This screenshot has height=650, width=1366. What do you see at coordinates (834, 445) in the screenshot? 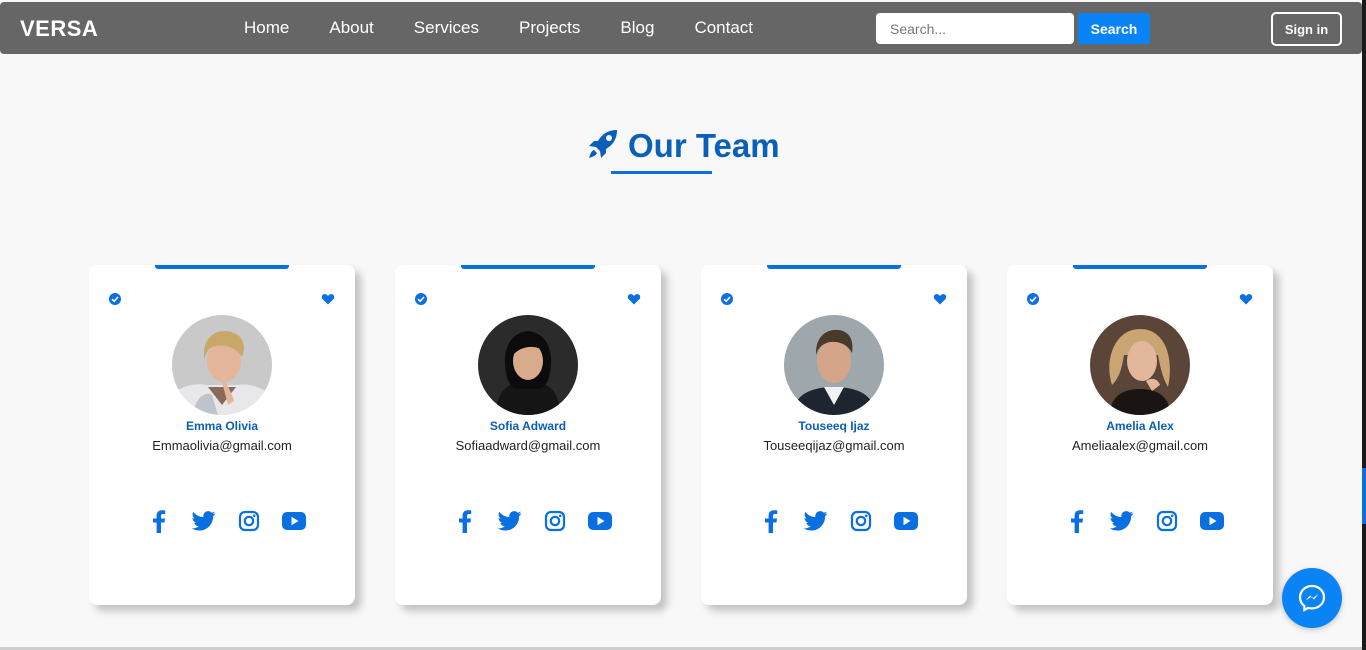
I see `member-email: Touseeqijaz@gmail.com` at bounding box center [834, 445].